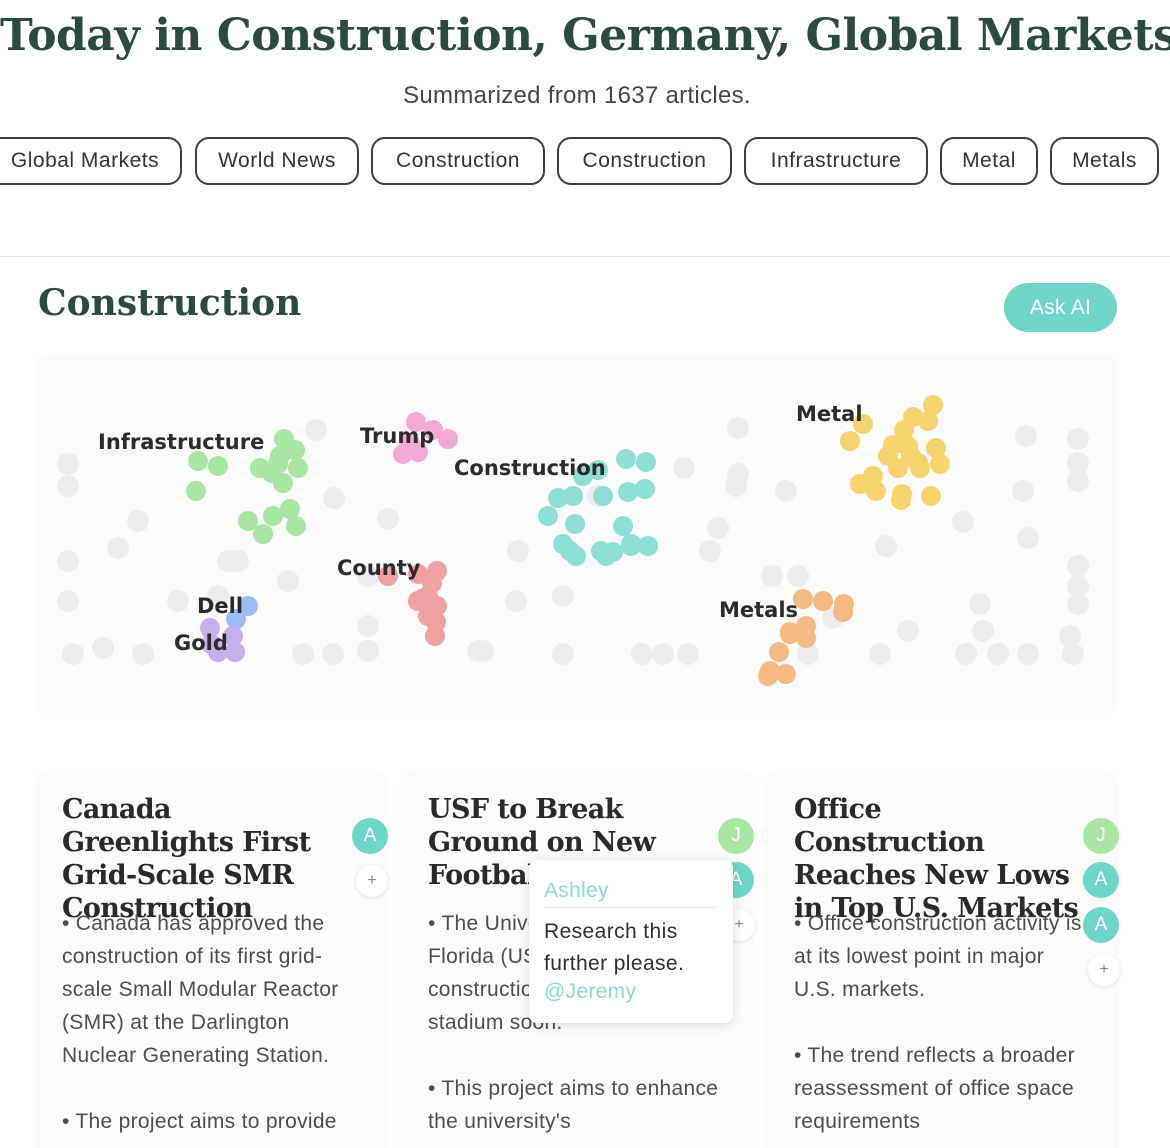 The height and width of the screenshot is (1148, 1170). I want to click on tag-construction: Construction, so click(458, 161).